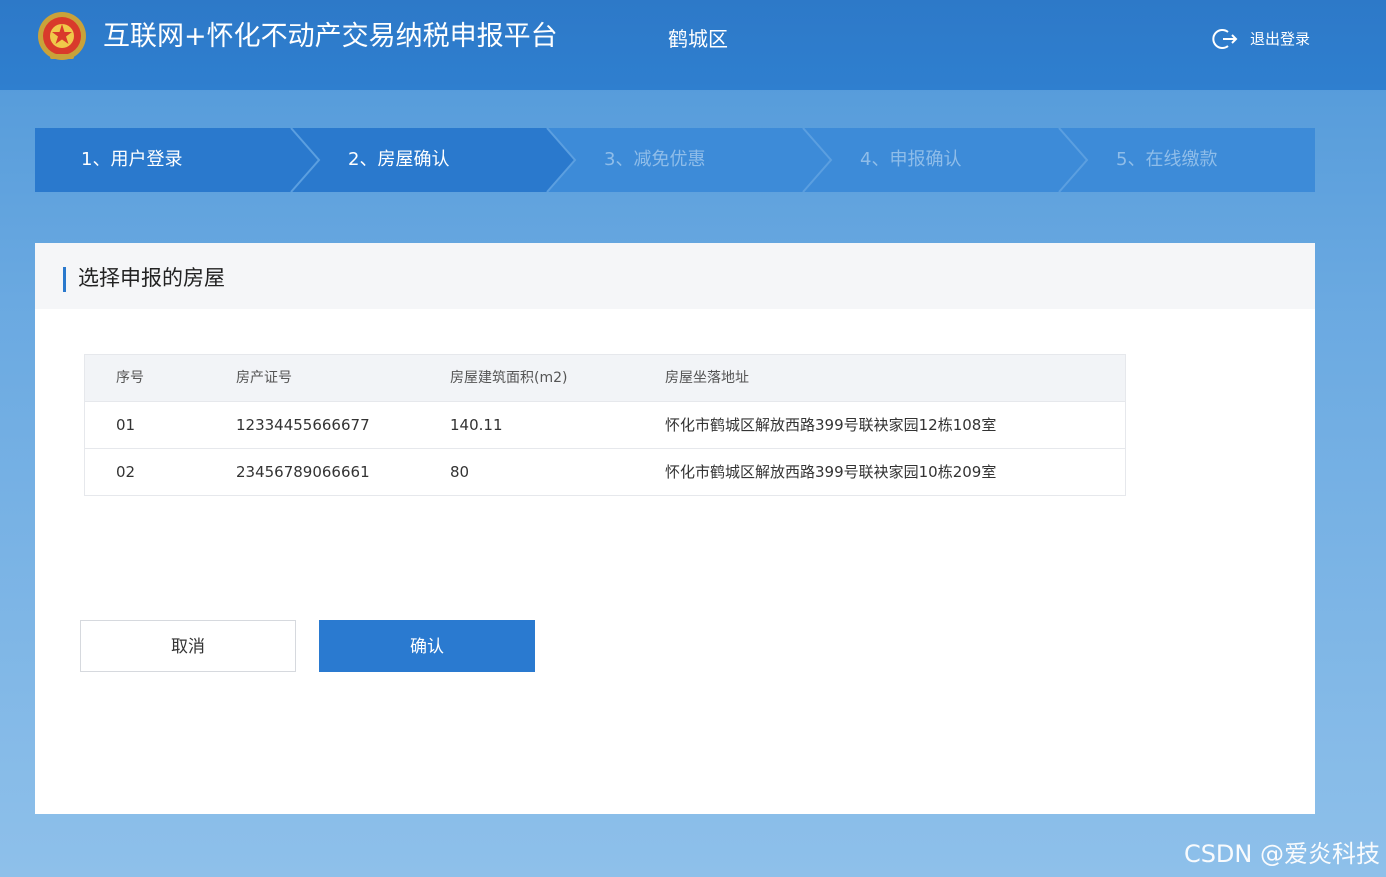 The image size is (1386, 877). What do you see at coordinates (1280, 39) in the screenshot?
I see `logout-label: 退出登录` at bounding box center [1280, 39].